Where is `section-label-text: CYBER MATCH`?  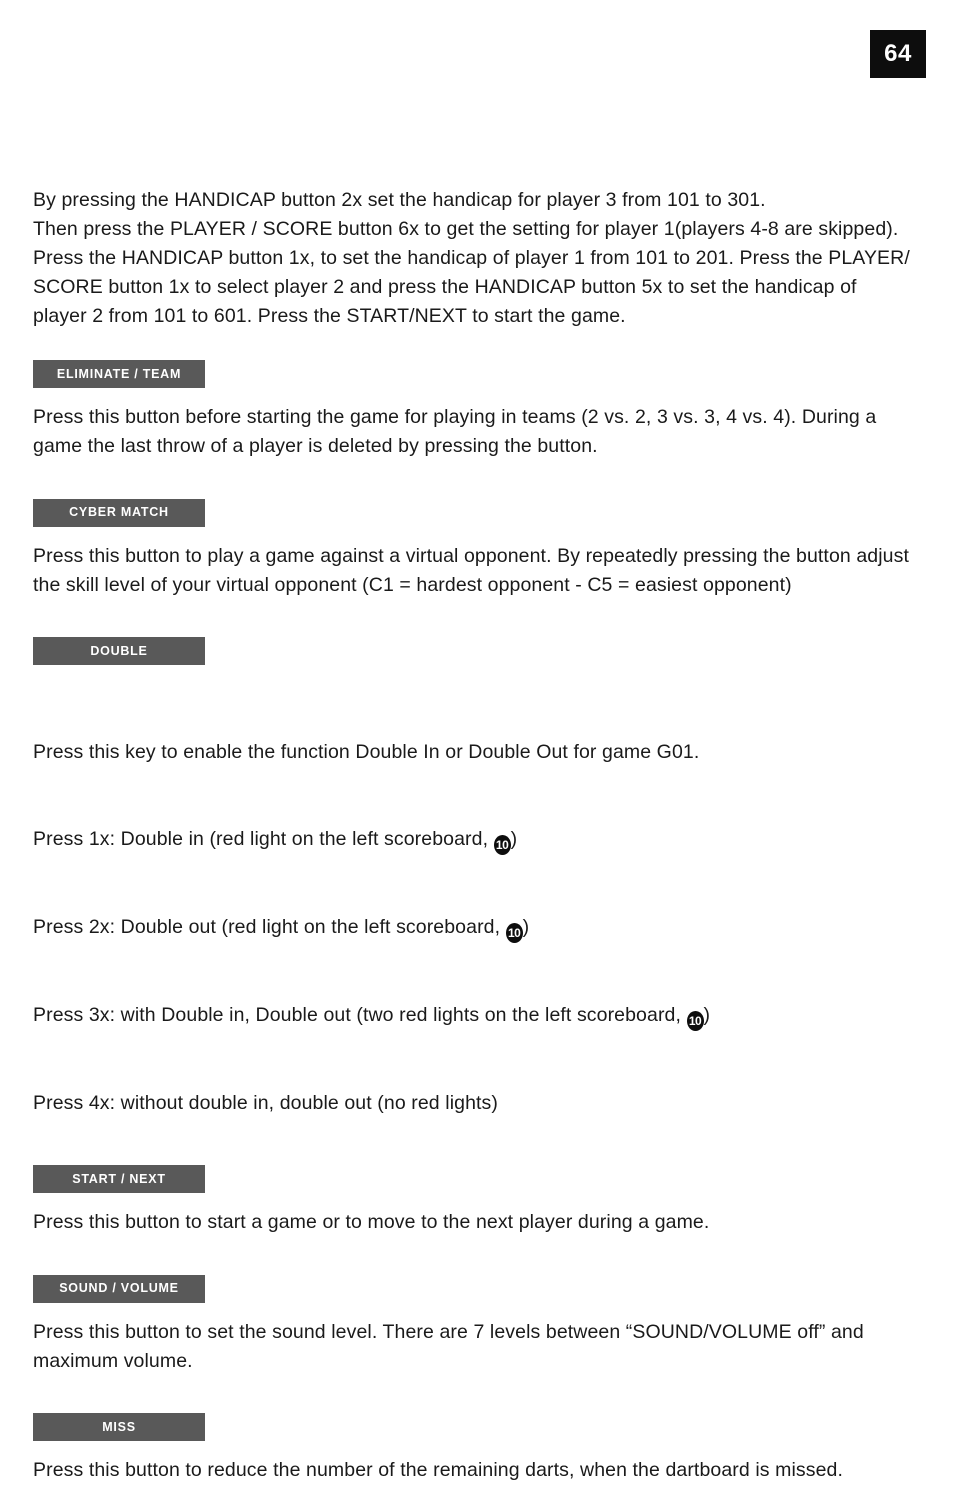
section-label-text: CYBER MATCH is located at coordinates (119, 512).